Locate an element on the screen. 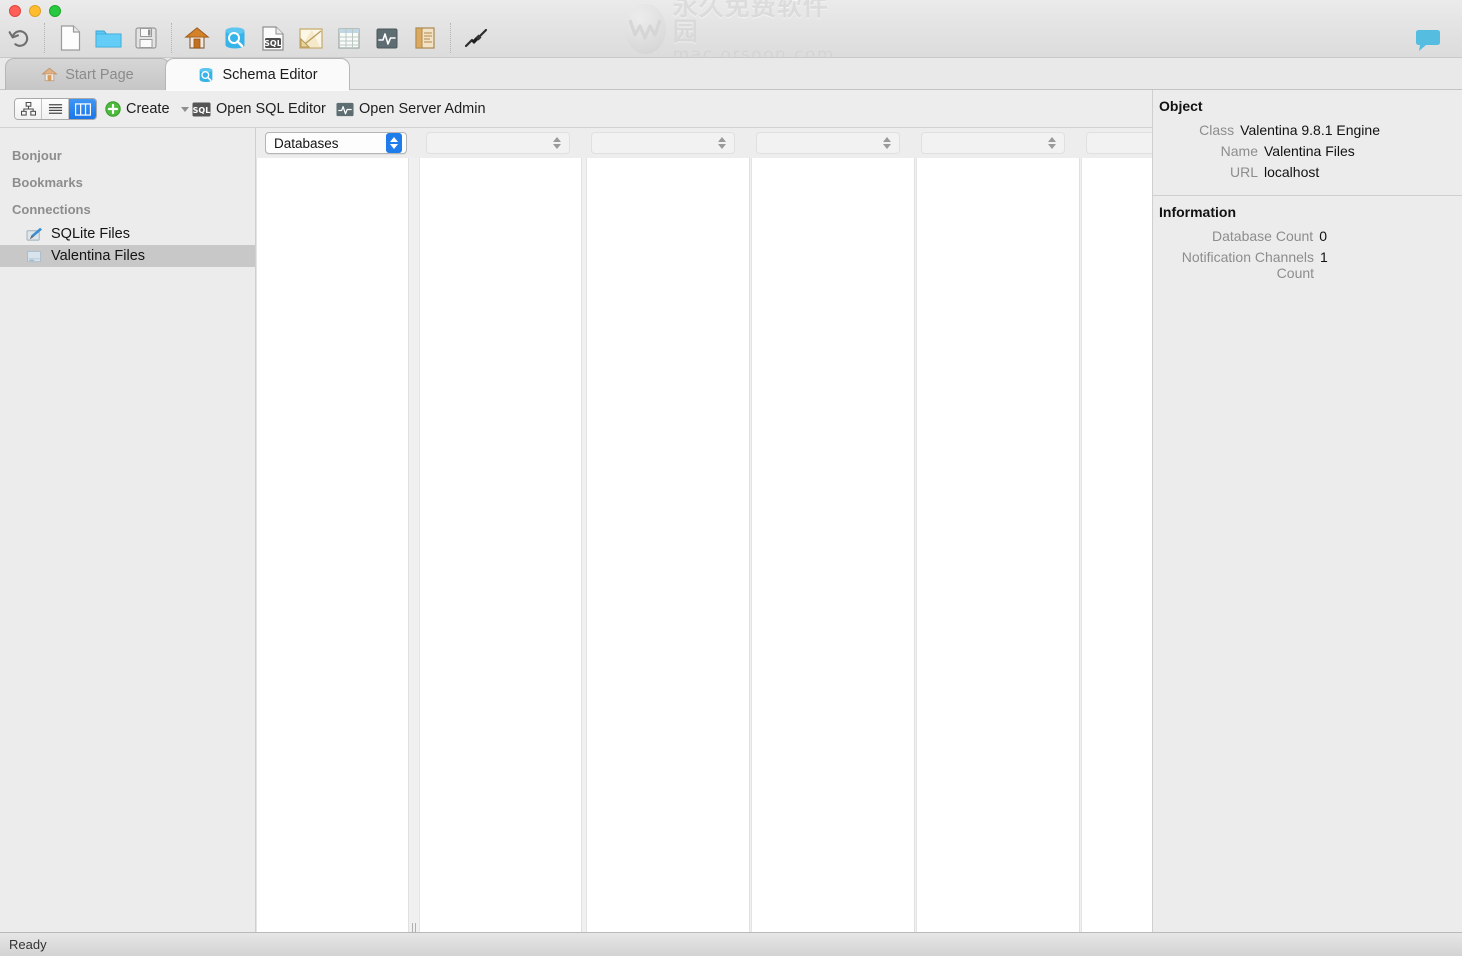  undo-icon is located at coordinates (19, 38).